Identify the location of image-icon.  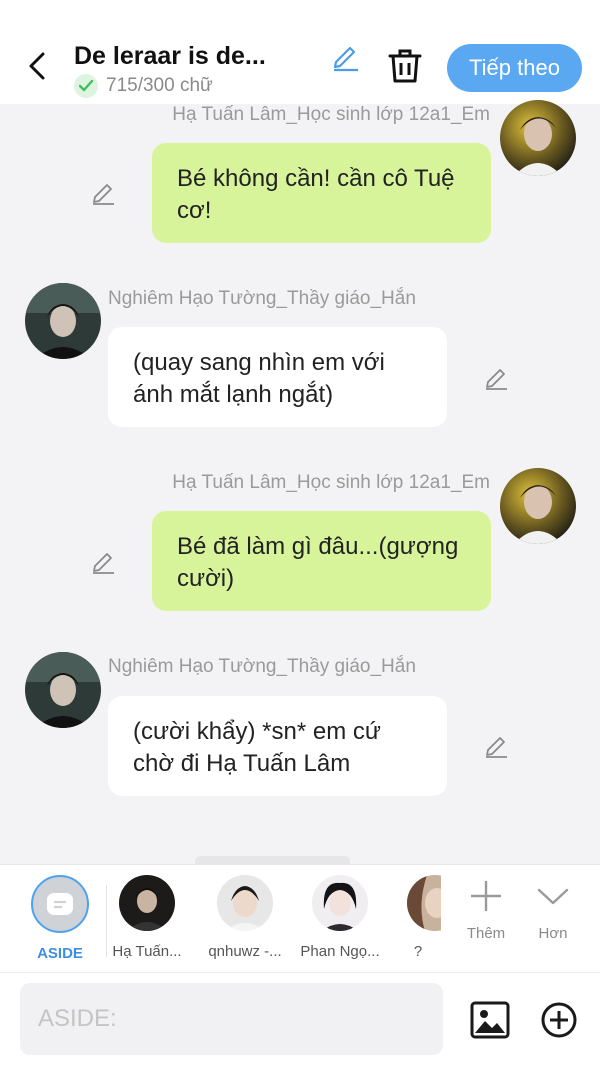
(490, 1020).